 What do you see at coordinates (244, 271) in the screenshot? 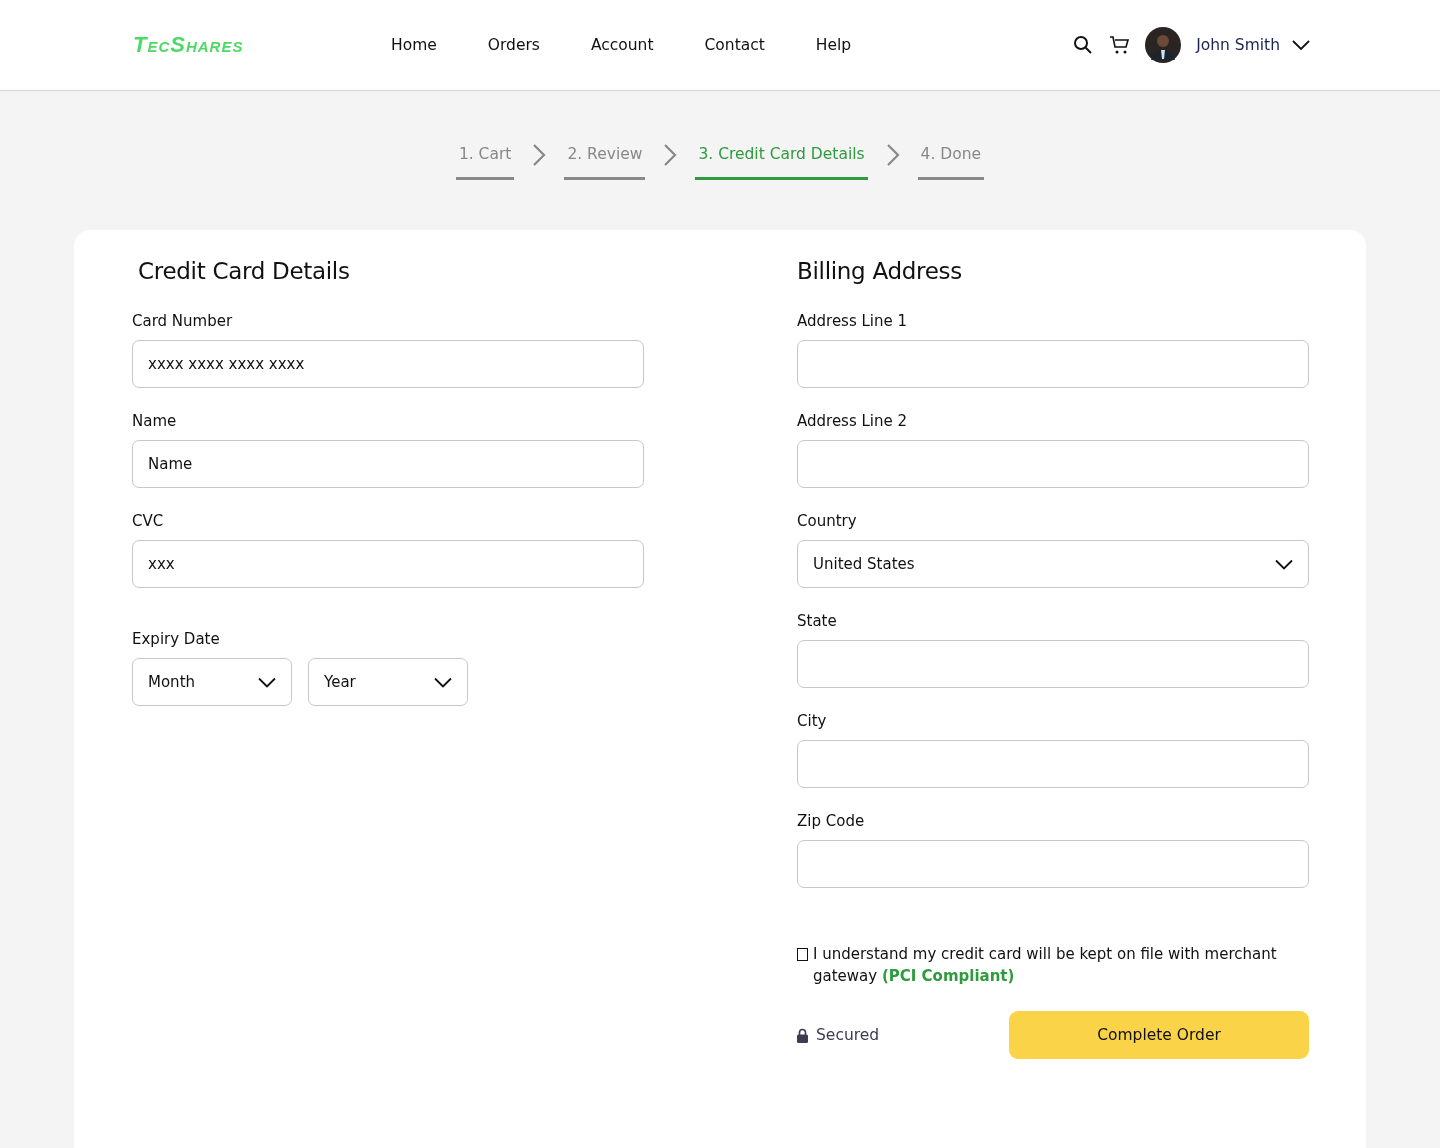
I see `section-title: Credit Card Details` at bounding box center [244, 271].